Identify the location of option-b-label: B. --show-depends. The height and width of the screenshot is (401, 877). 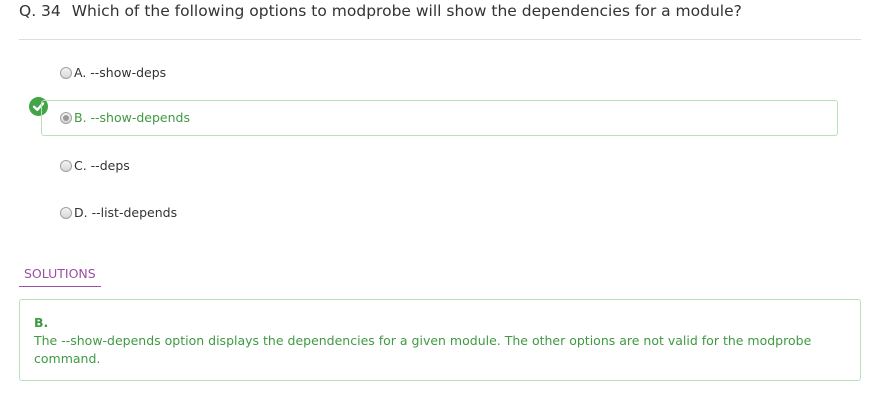
(132, 117).